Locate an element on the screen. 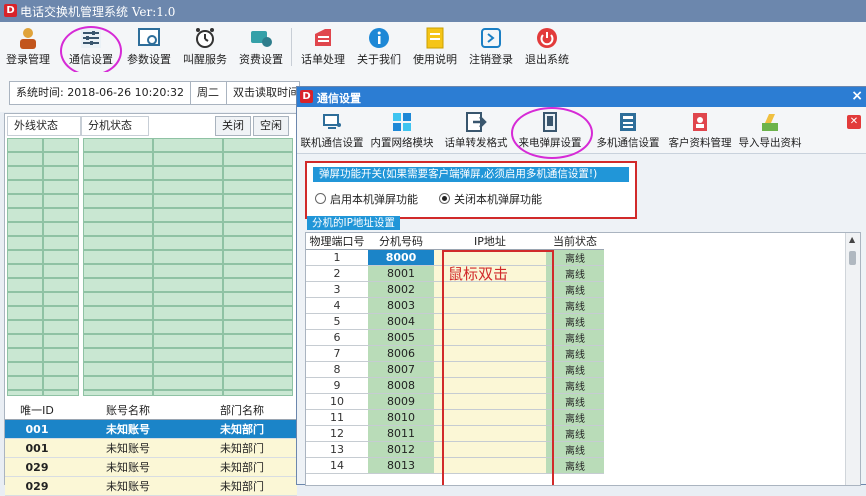 The width and height of the screenshot is (866, 496). user-manual-button: 使用说明 is located at coordinates (435, 47).